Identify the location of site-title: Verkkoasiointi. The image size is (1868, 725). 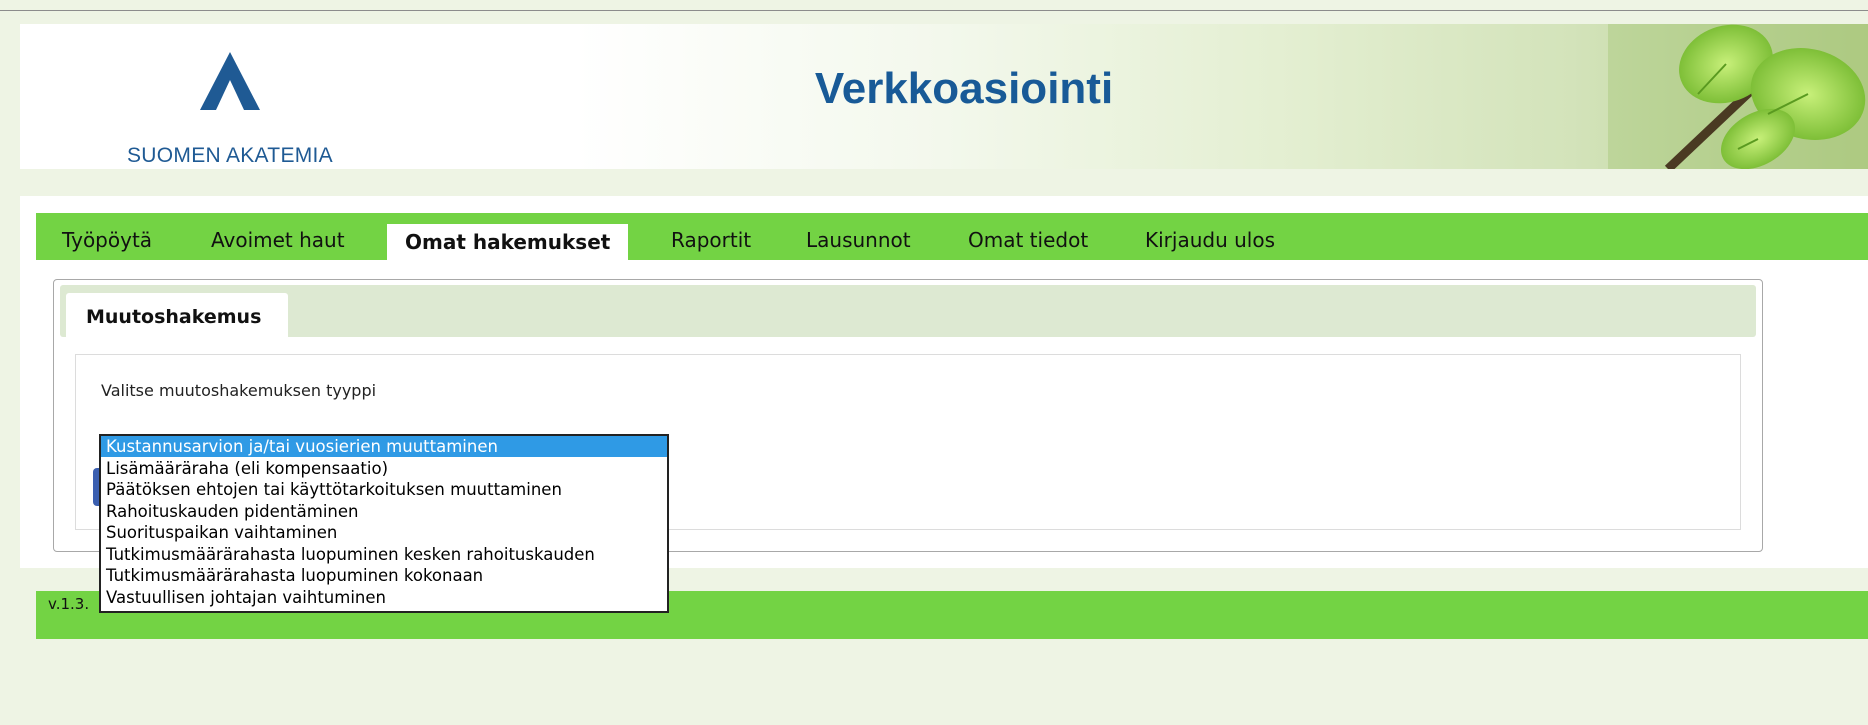
(964, 88).